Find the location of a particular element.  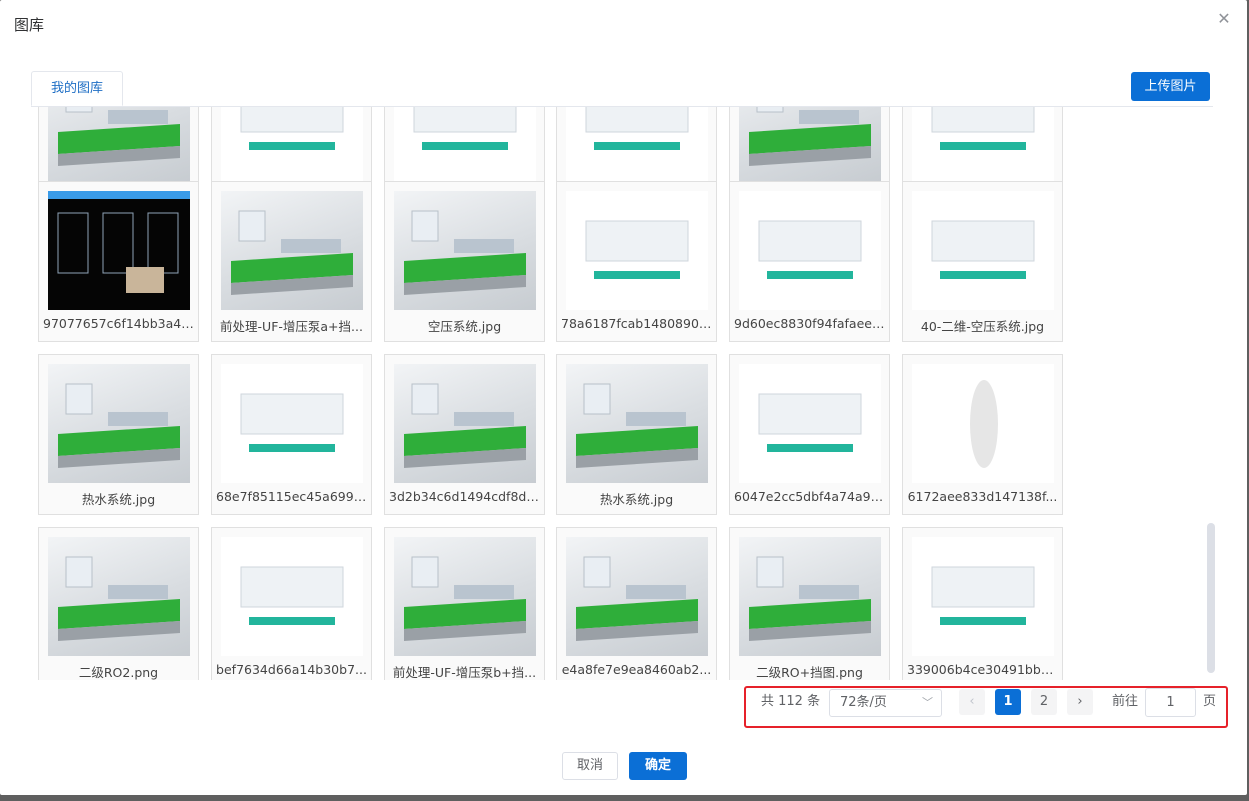

gallery-card: 二级RO+挡图.png is located at coordinates (809, 603).